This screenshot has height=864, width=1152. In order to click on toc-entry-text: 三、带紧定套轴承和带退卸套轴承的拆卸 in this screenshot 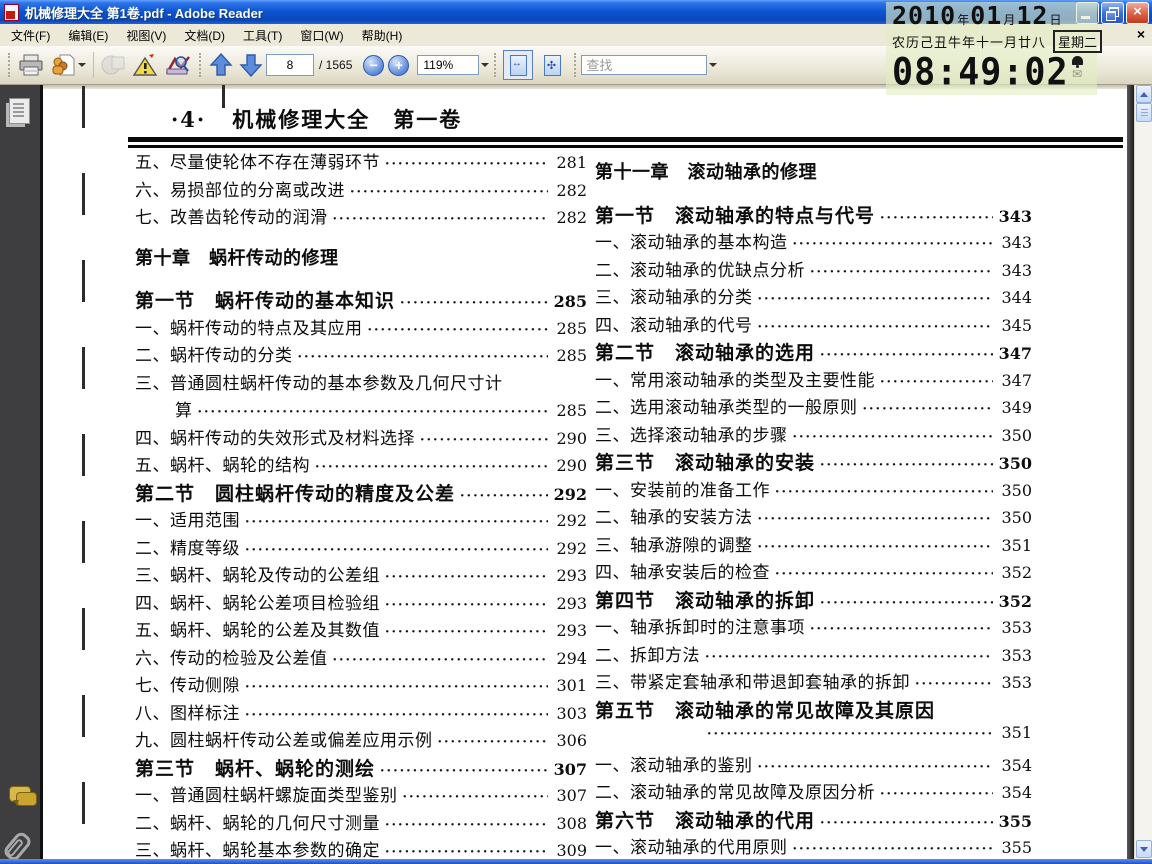, I will do `click(752, 683)`.